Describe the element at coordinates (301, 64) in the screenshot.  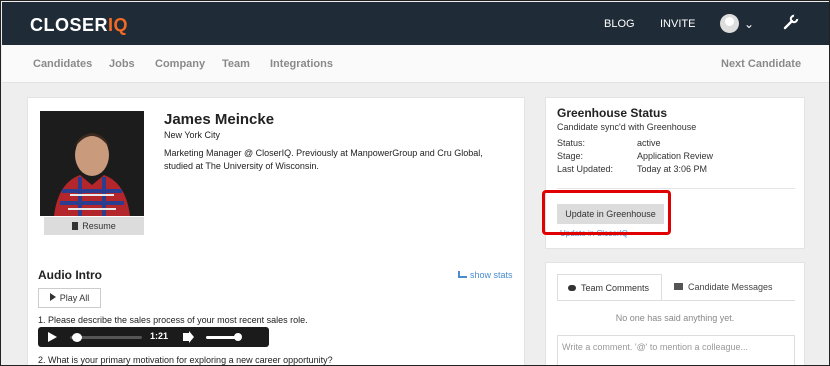
I see `tab-integrations: Integrations` at that location.